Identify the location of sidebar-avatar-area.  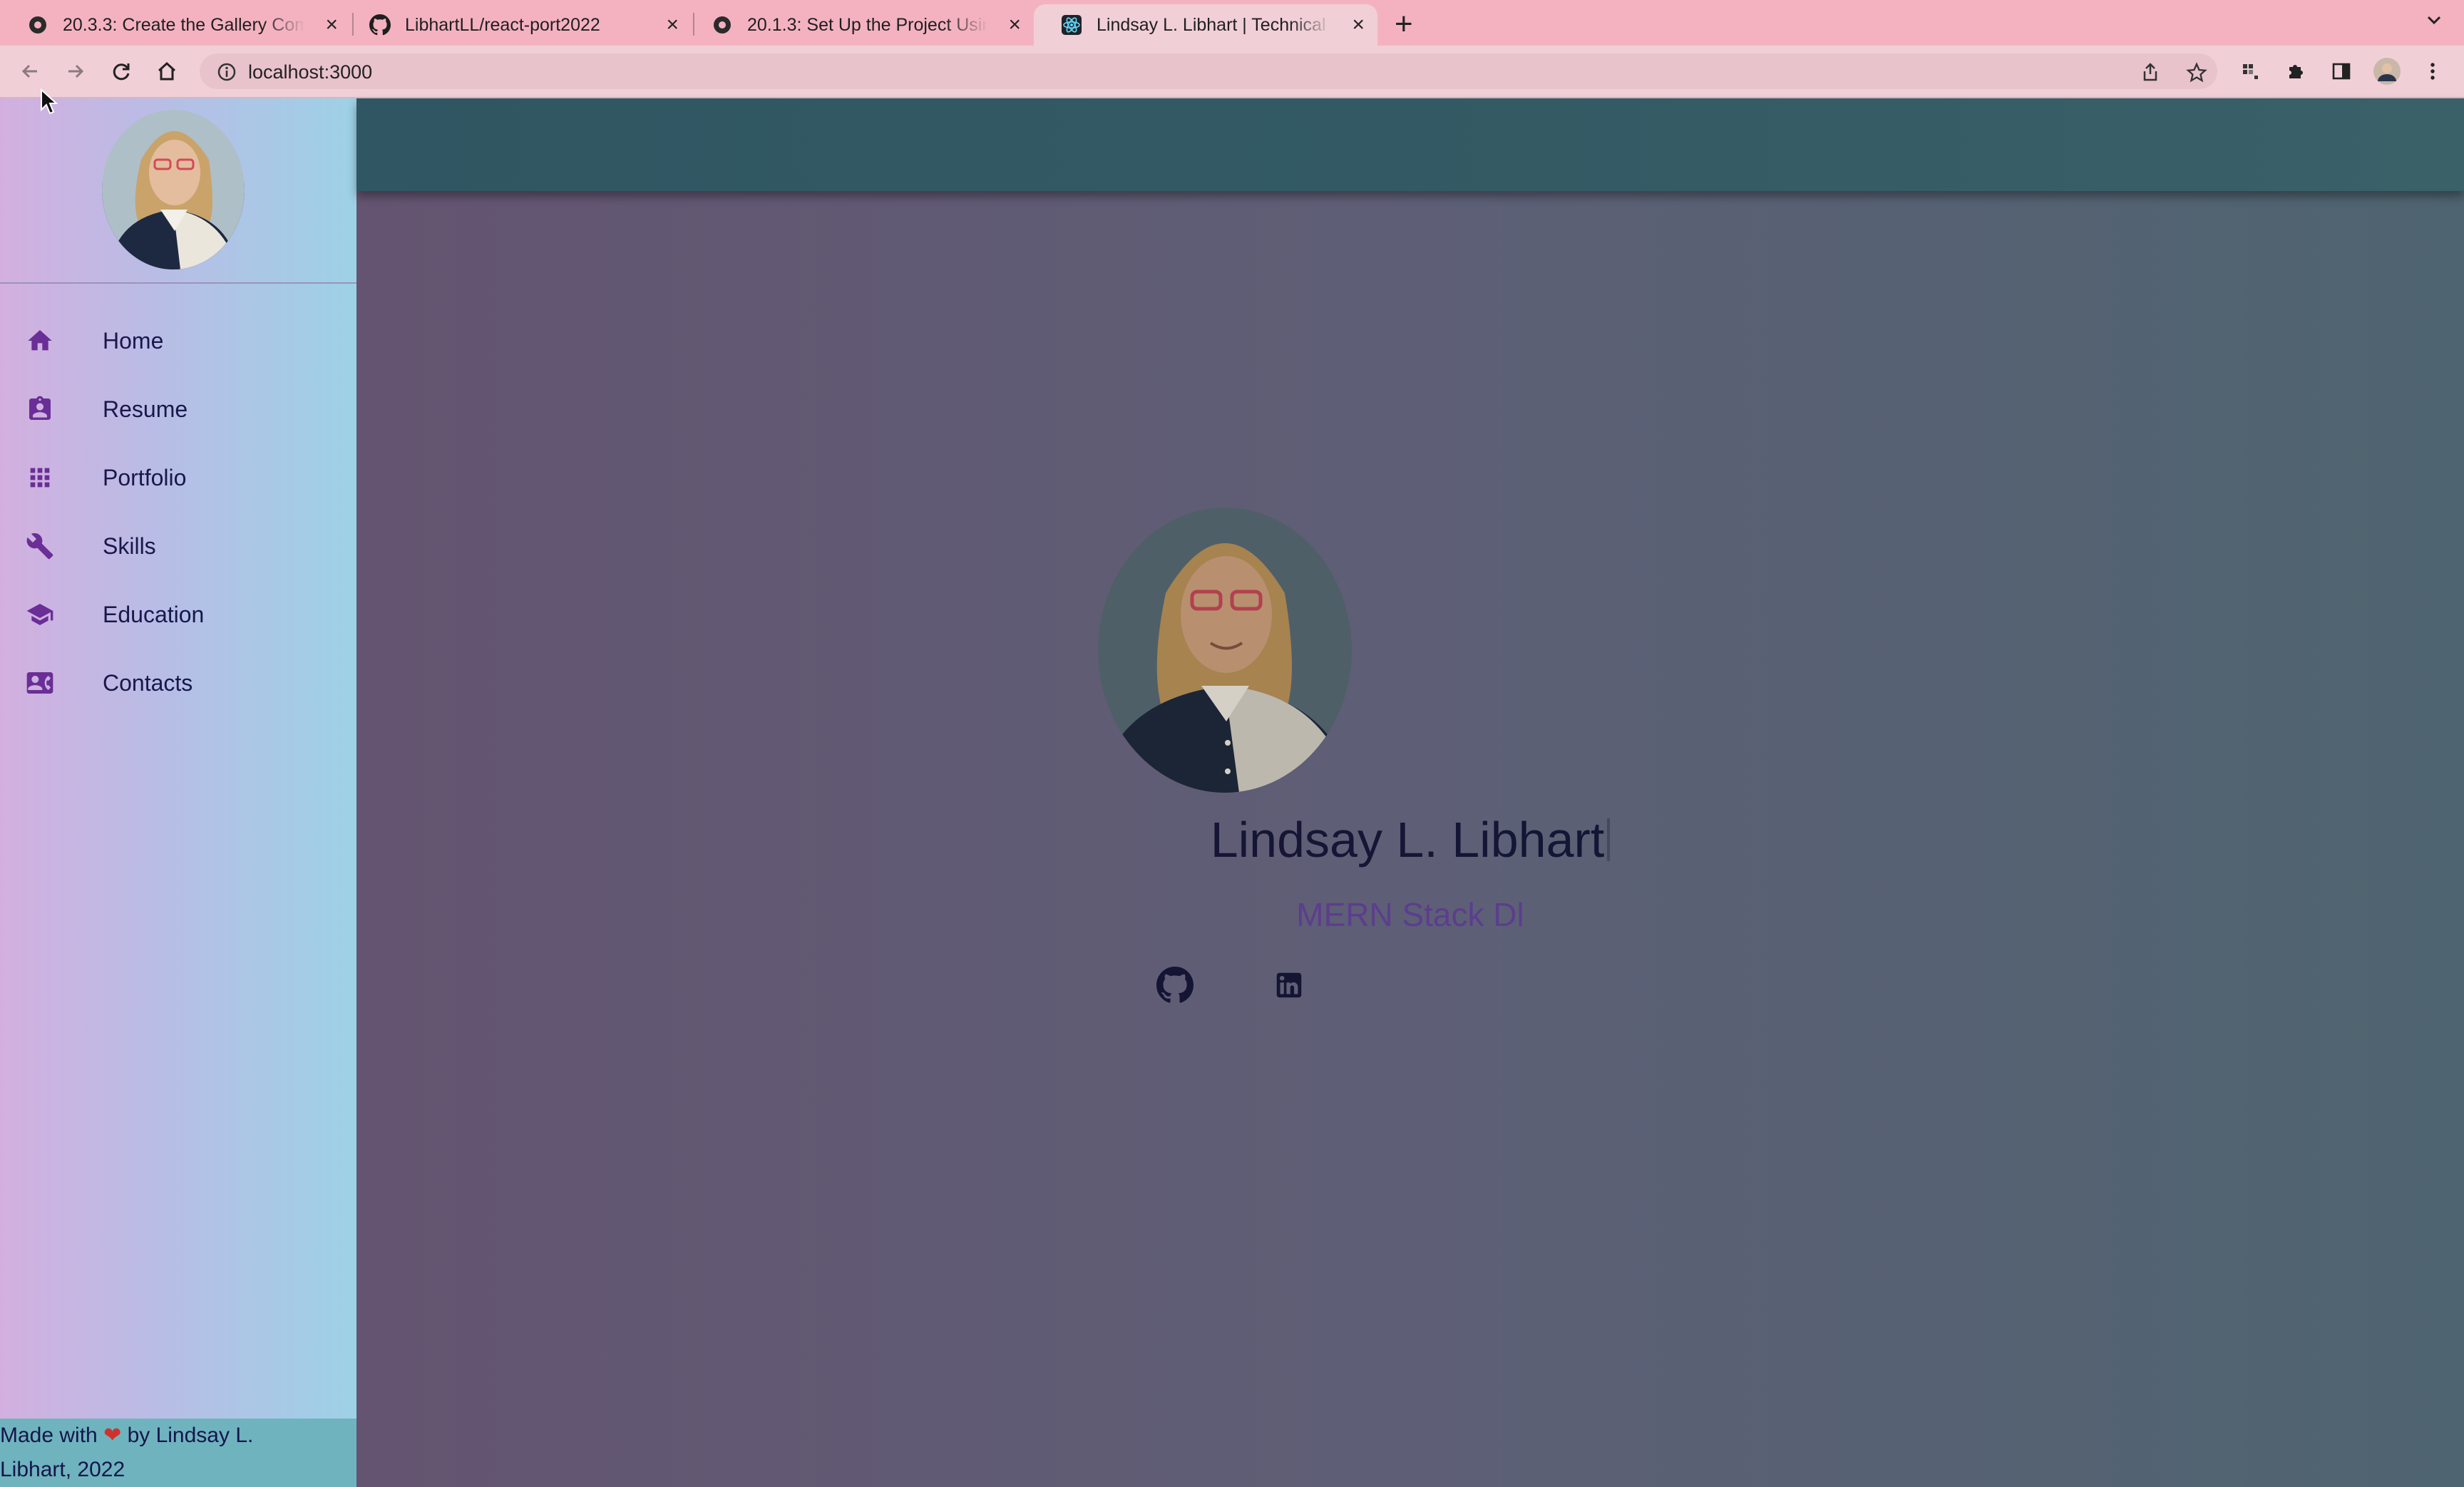
(178, 191).